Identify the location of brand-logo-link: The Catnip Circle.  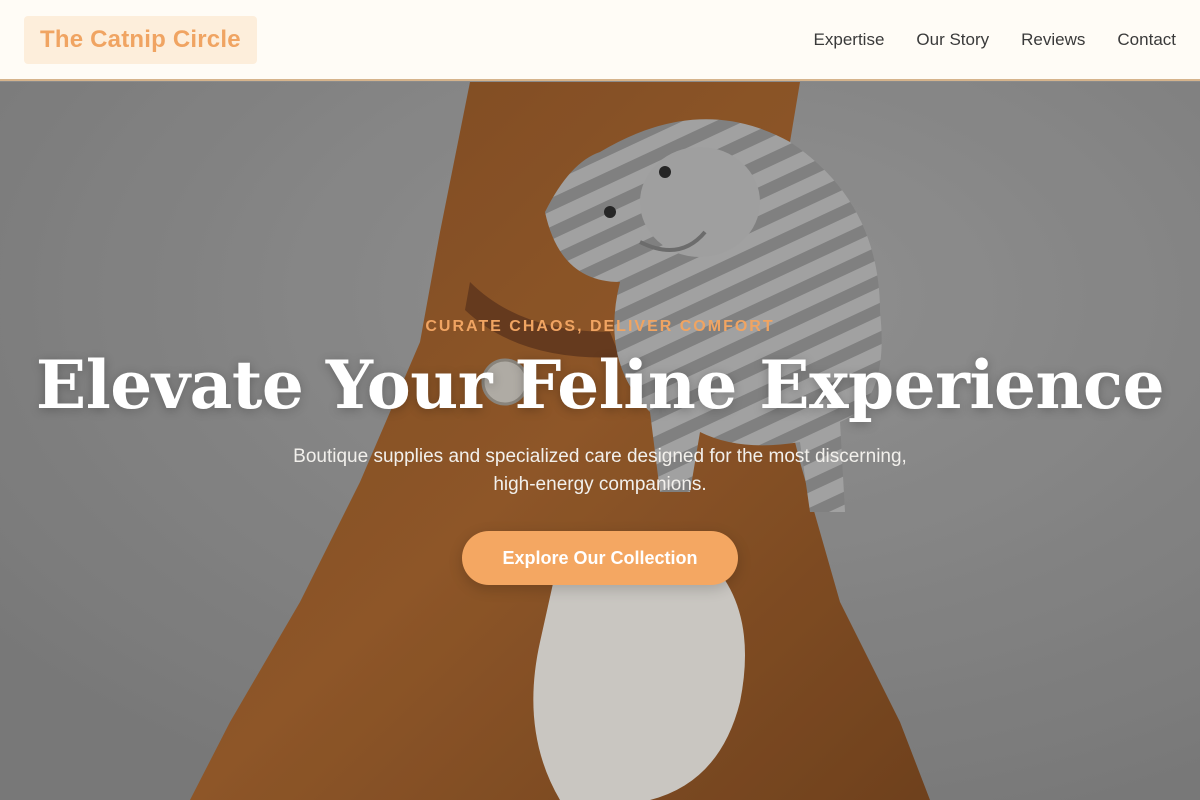
(140, 39).